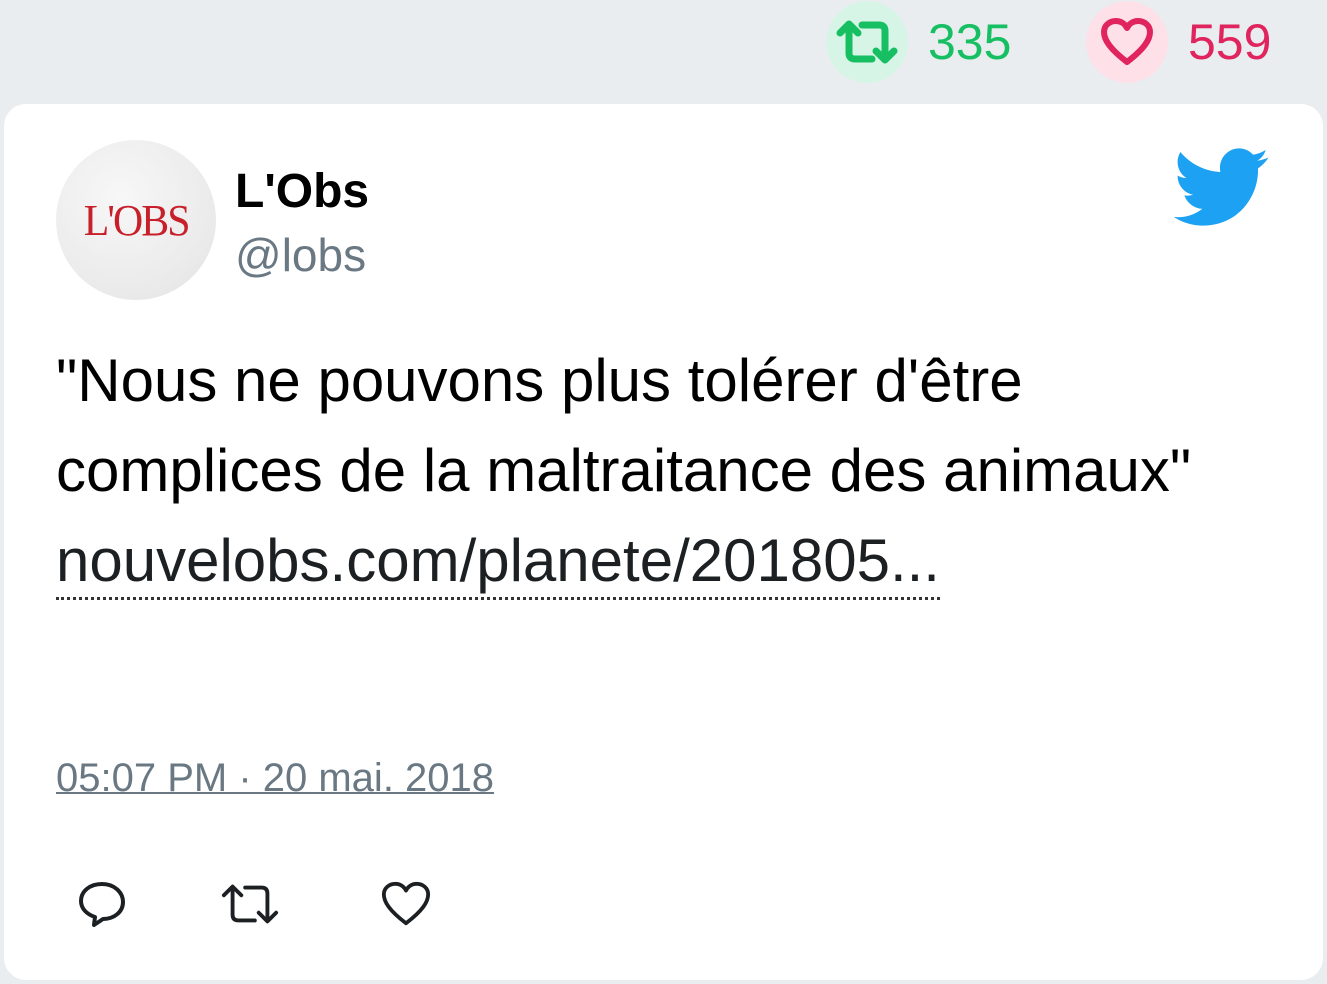 Image resolution: width=1327 pixels, height=984 pixels. Describe the element at coordinates (1230, 42) in the screenshot. I see `like-count: 559` at that location.